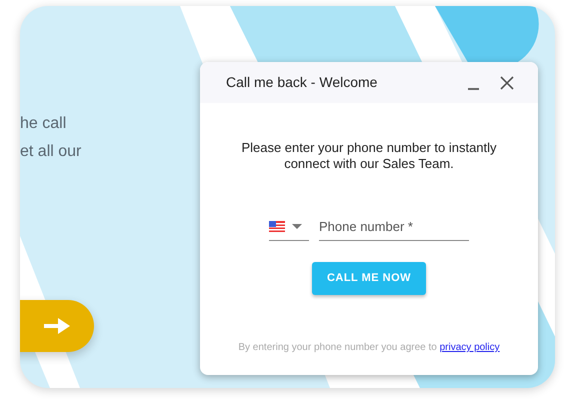 The height and width of the screenshot is (410, 573). What do you see at coordinates (57, 326) in the screenshot?
I see `arrow-right-icon` at bounding box center [57, 326].